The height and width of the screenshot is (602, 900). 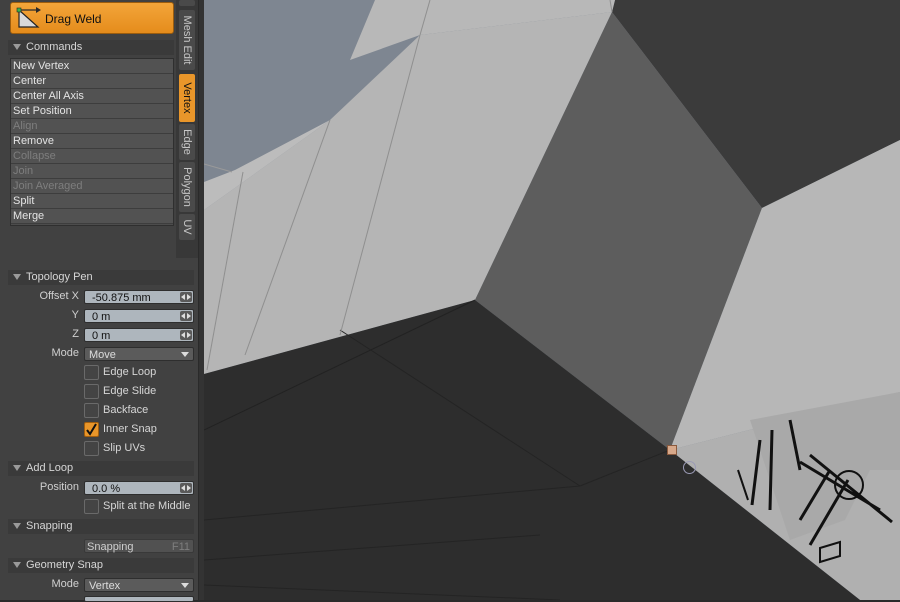 I want to click on position-label: Position, so click(x=59, y=487).